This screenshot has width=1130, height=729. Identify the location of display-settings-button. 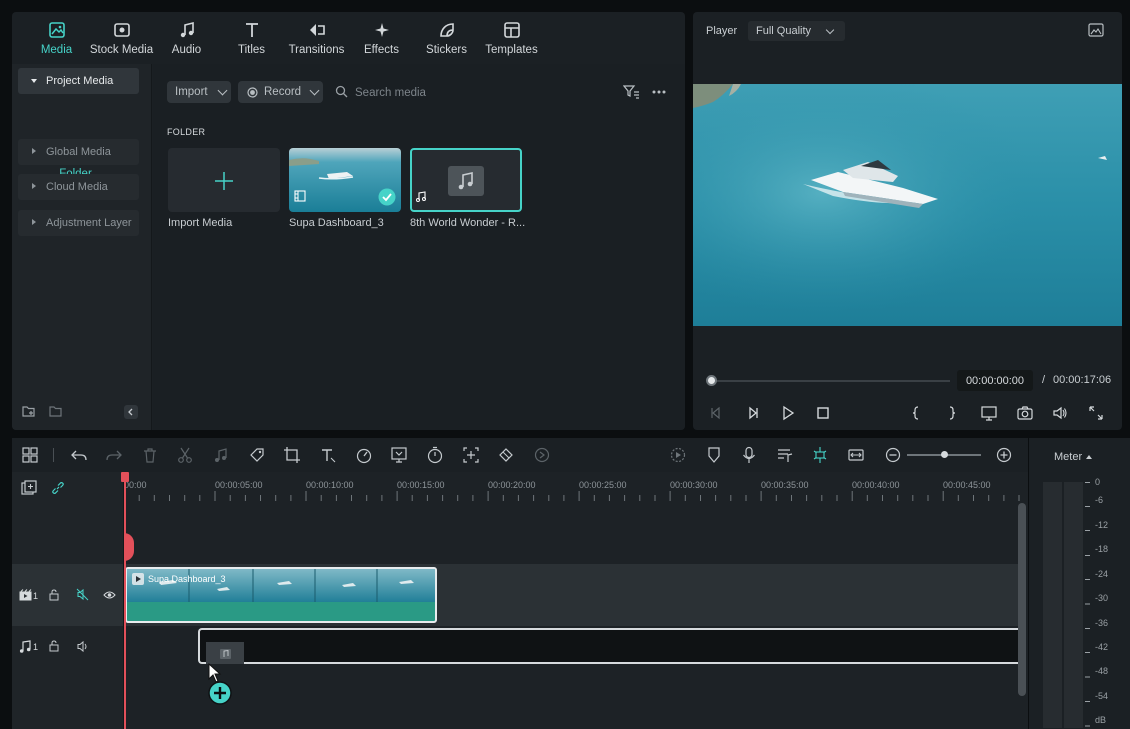
(989, 413).